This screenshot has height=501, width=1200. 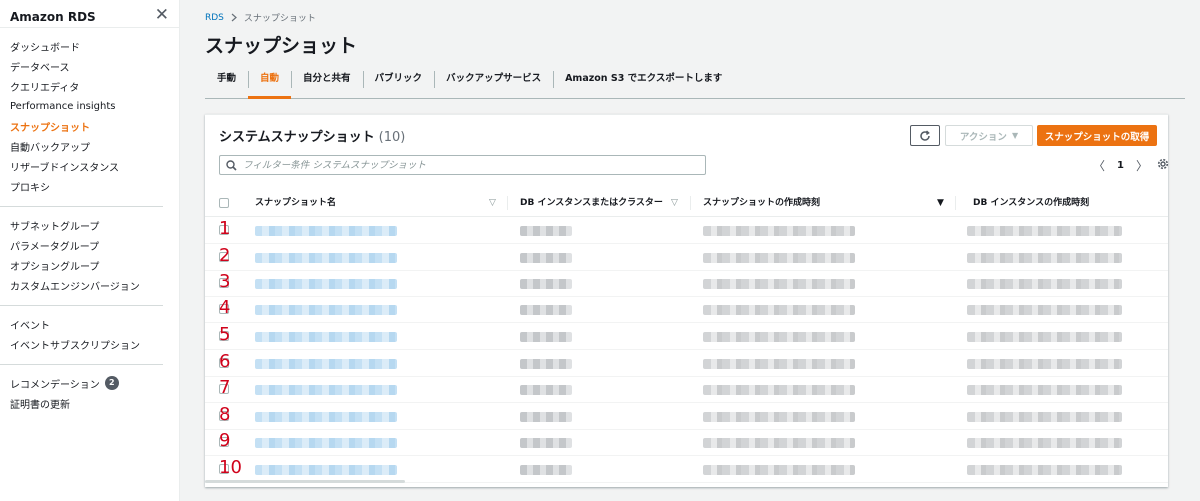 I want to click on sidebar-item-label: パラメータグループ, so click(x=55, y=247).